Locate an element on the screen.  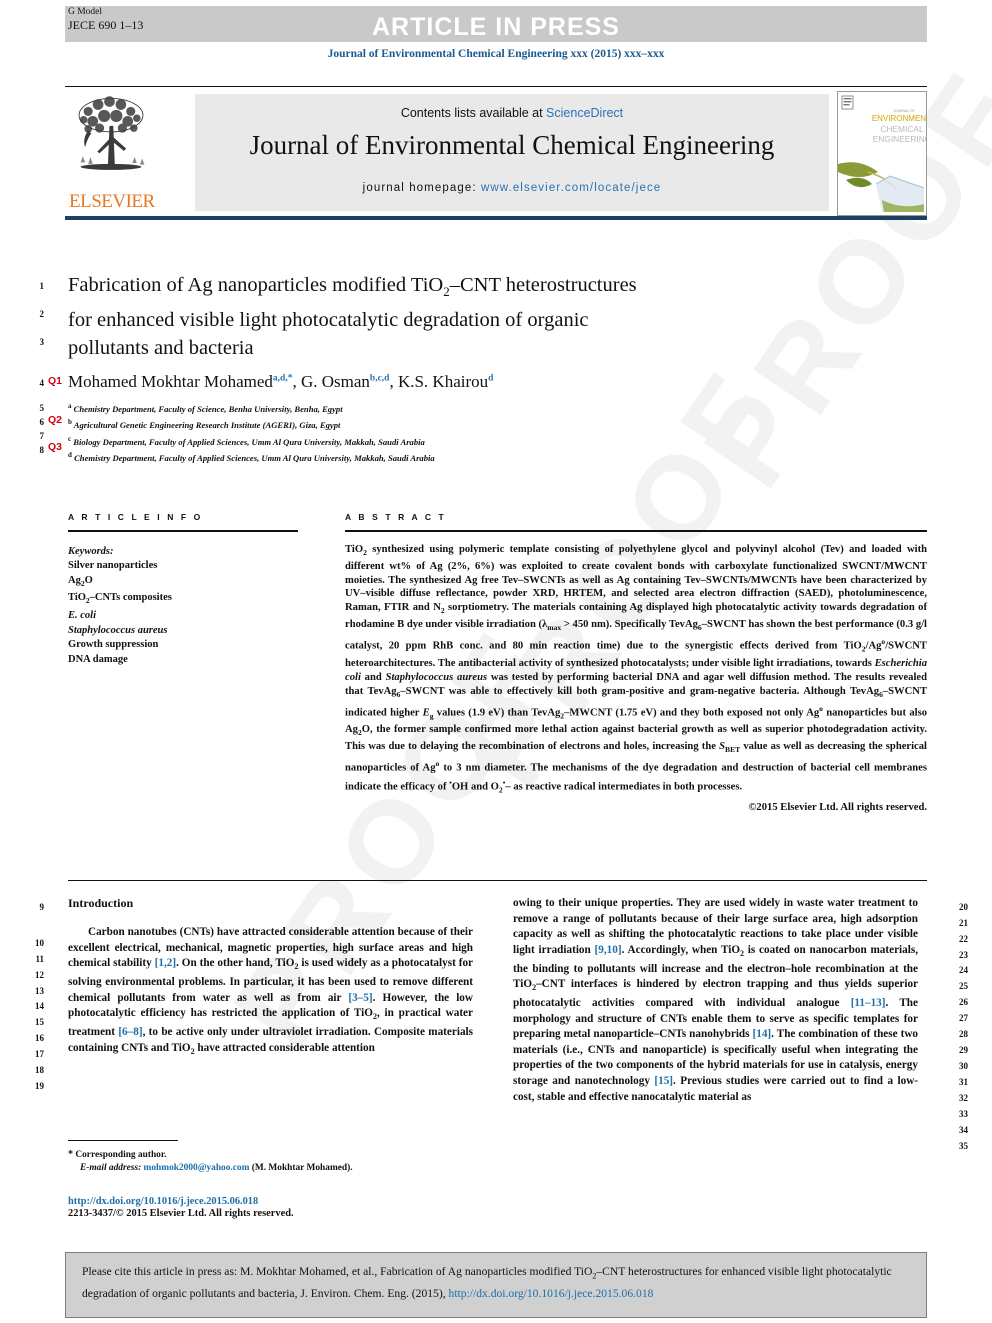
author-affiliation-marker: a,d,* is located at coordinates (283, 378).